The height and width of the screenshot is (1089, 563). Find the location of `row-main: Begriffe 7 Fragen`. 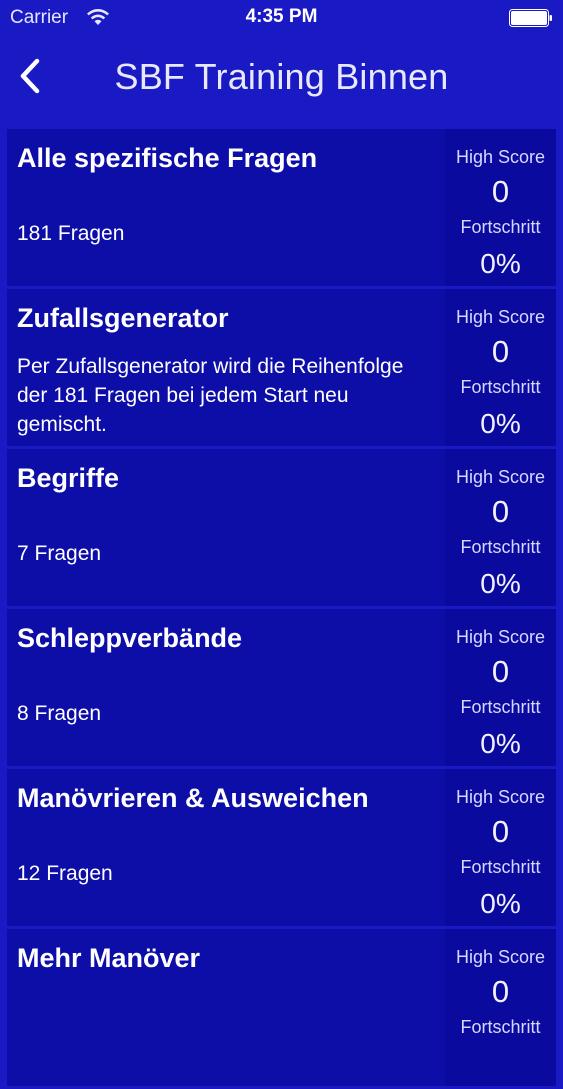

row-main: Begriffe 7 Fragen is located at coordinates (226, 527).